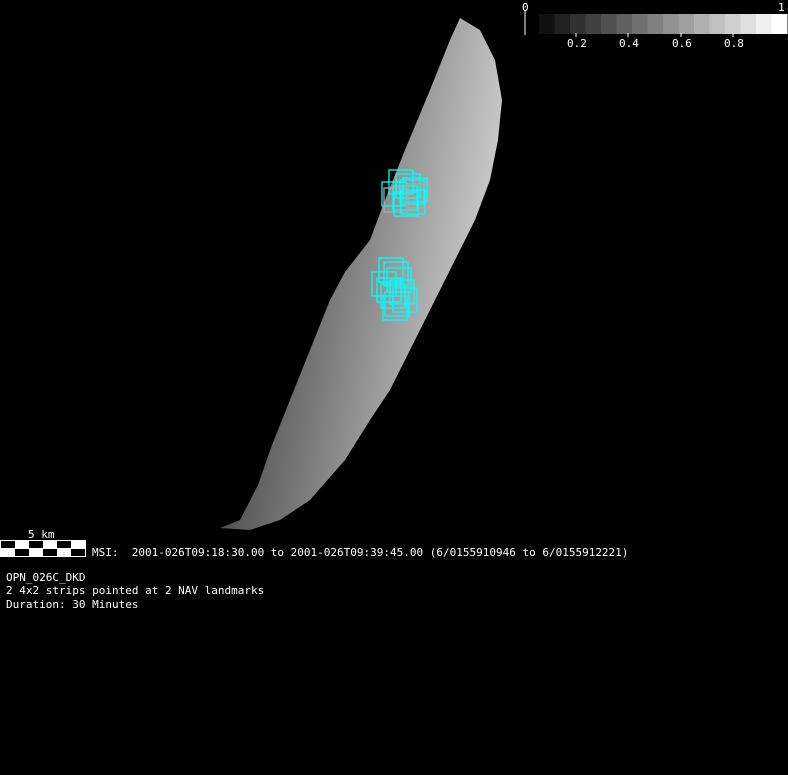  Describe the element at coordinates (41, 534) in the screenshot. I see `scale-bar-label: 5 km` at that location.